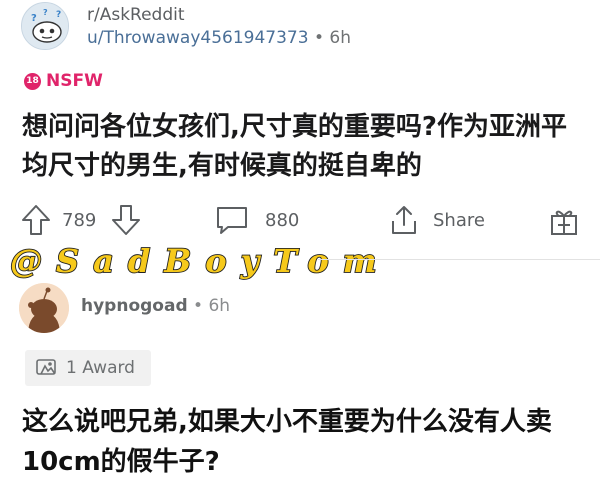  What do you see at coordinates (74, 81) in the screenshot?
I see `nsfw-label: NSFW` at bounding box center [74, 81].